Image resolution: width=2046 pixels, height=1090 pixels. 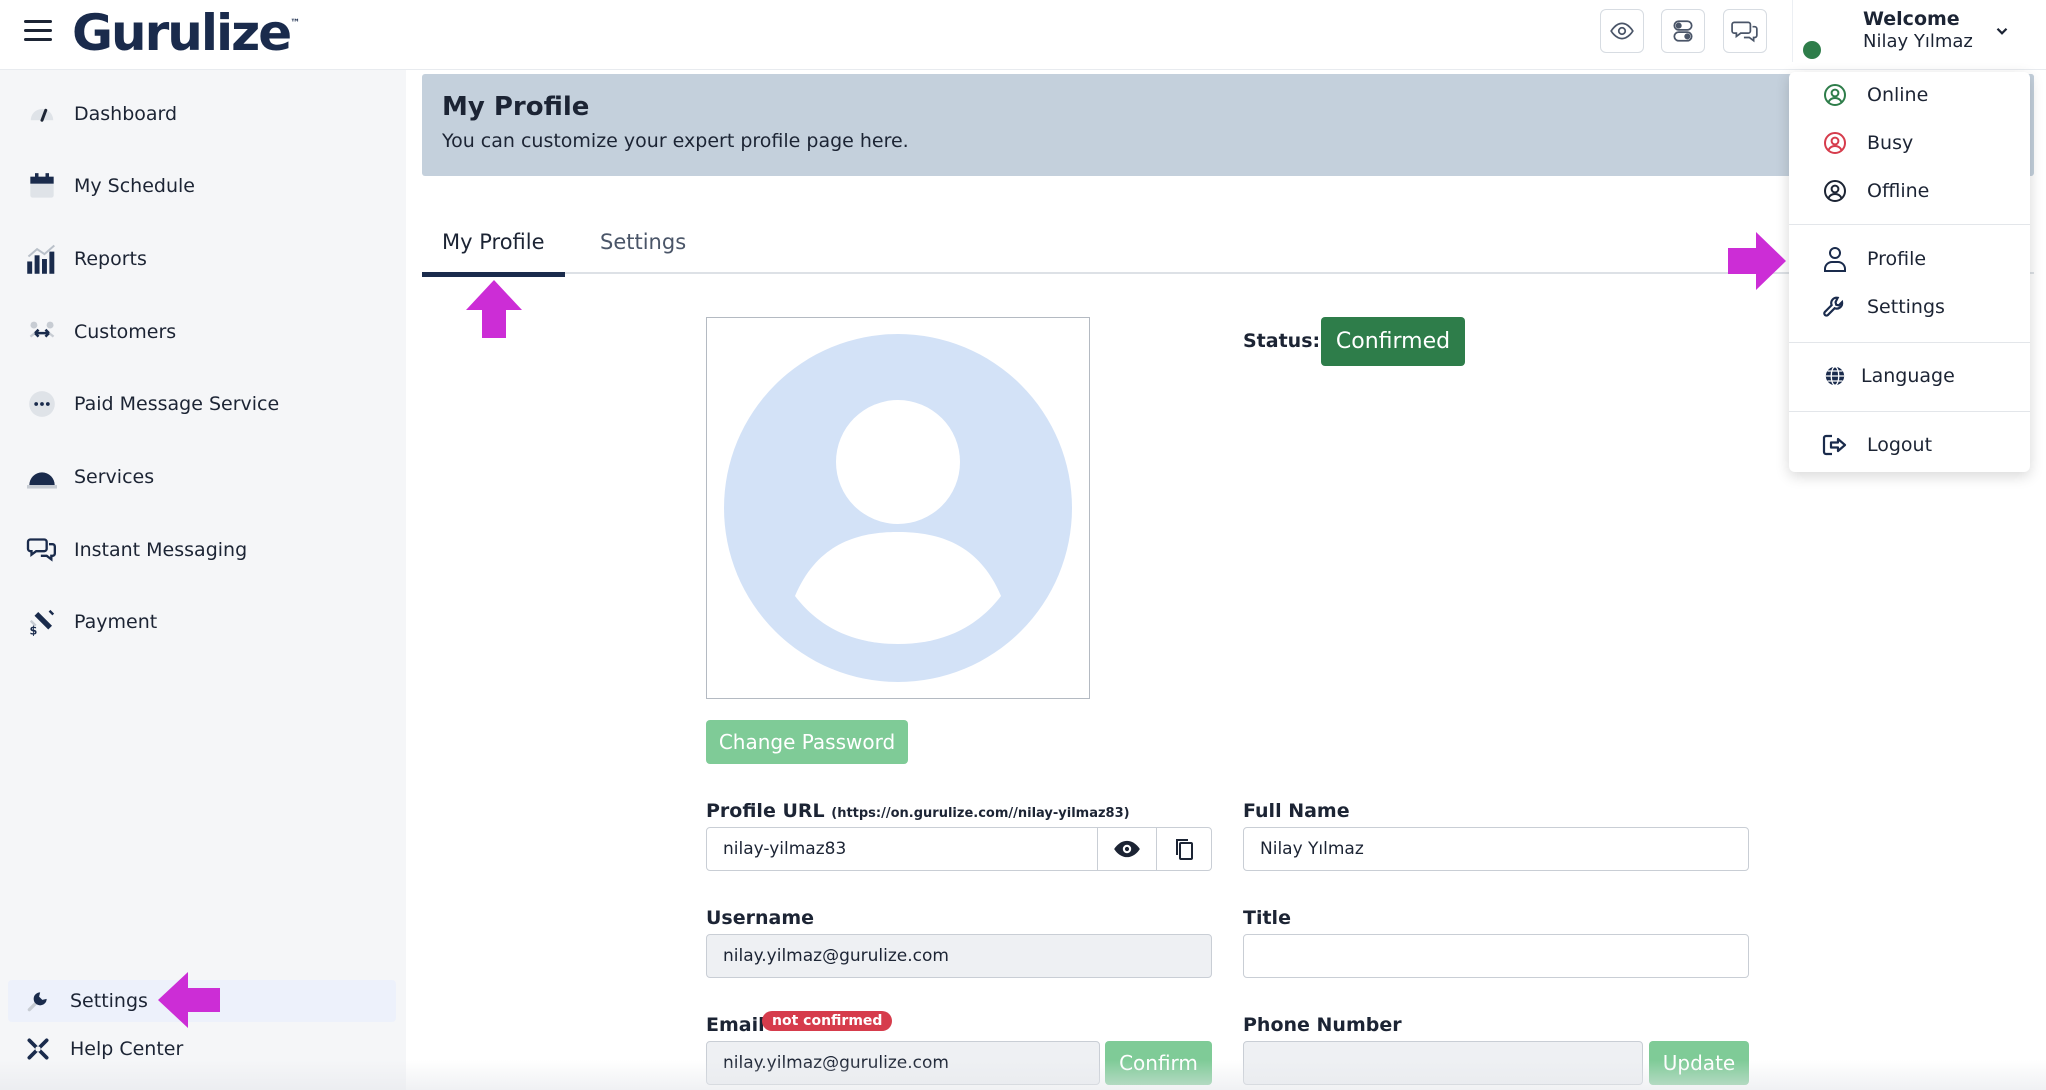 What do you see at coordinates (161, 550) in the screenshot?
I see `sidebar-item-label: Instant Messaging` at bounding box center [161, 550].